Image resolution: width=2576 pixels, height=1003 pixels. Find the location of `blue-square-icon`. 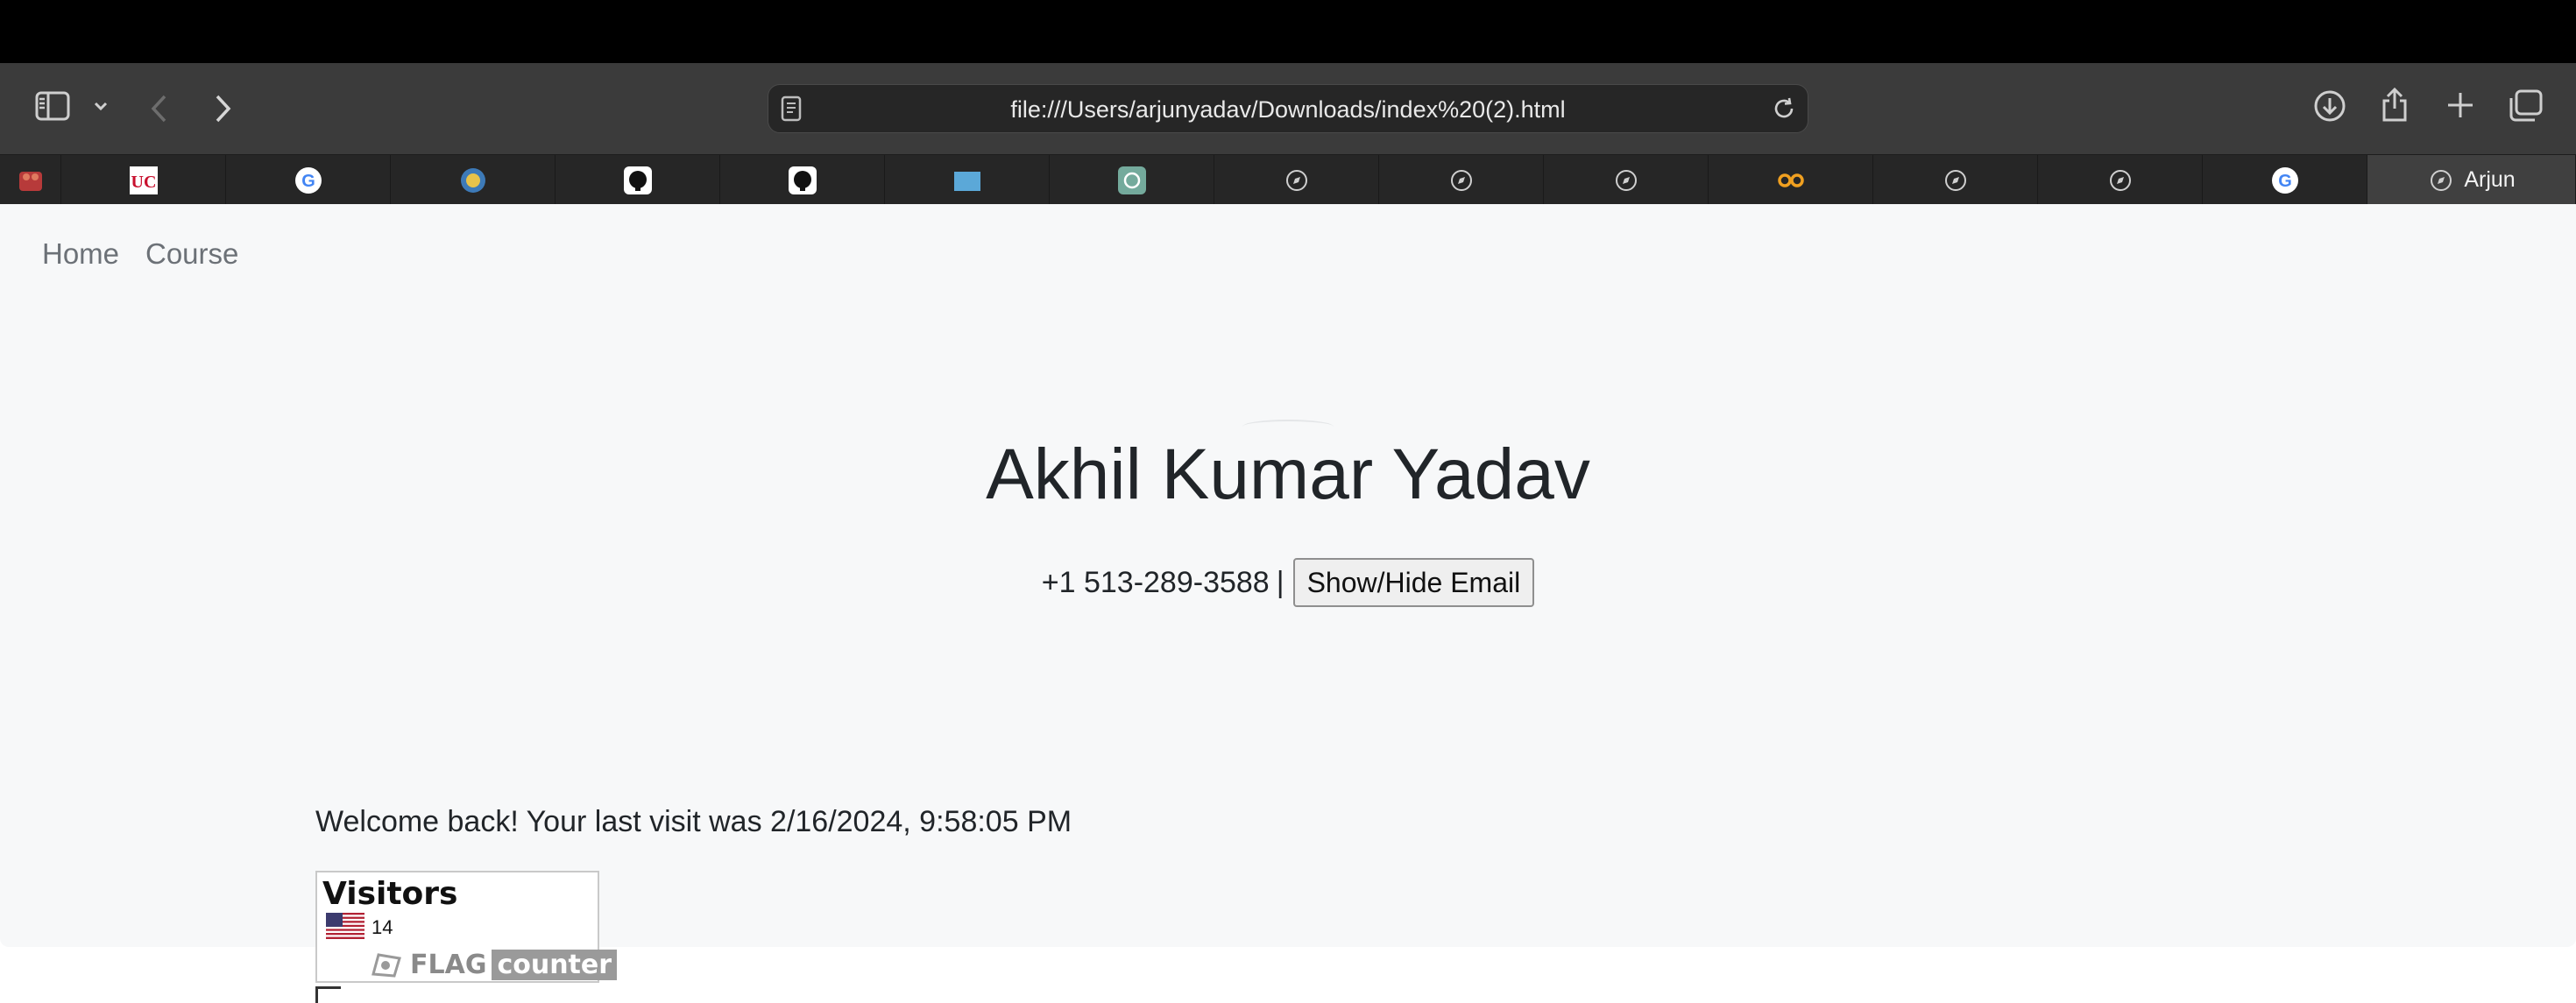

blue-square-icon is located at coordinates (967, 180).